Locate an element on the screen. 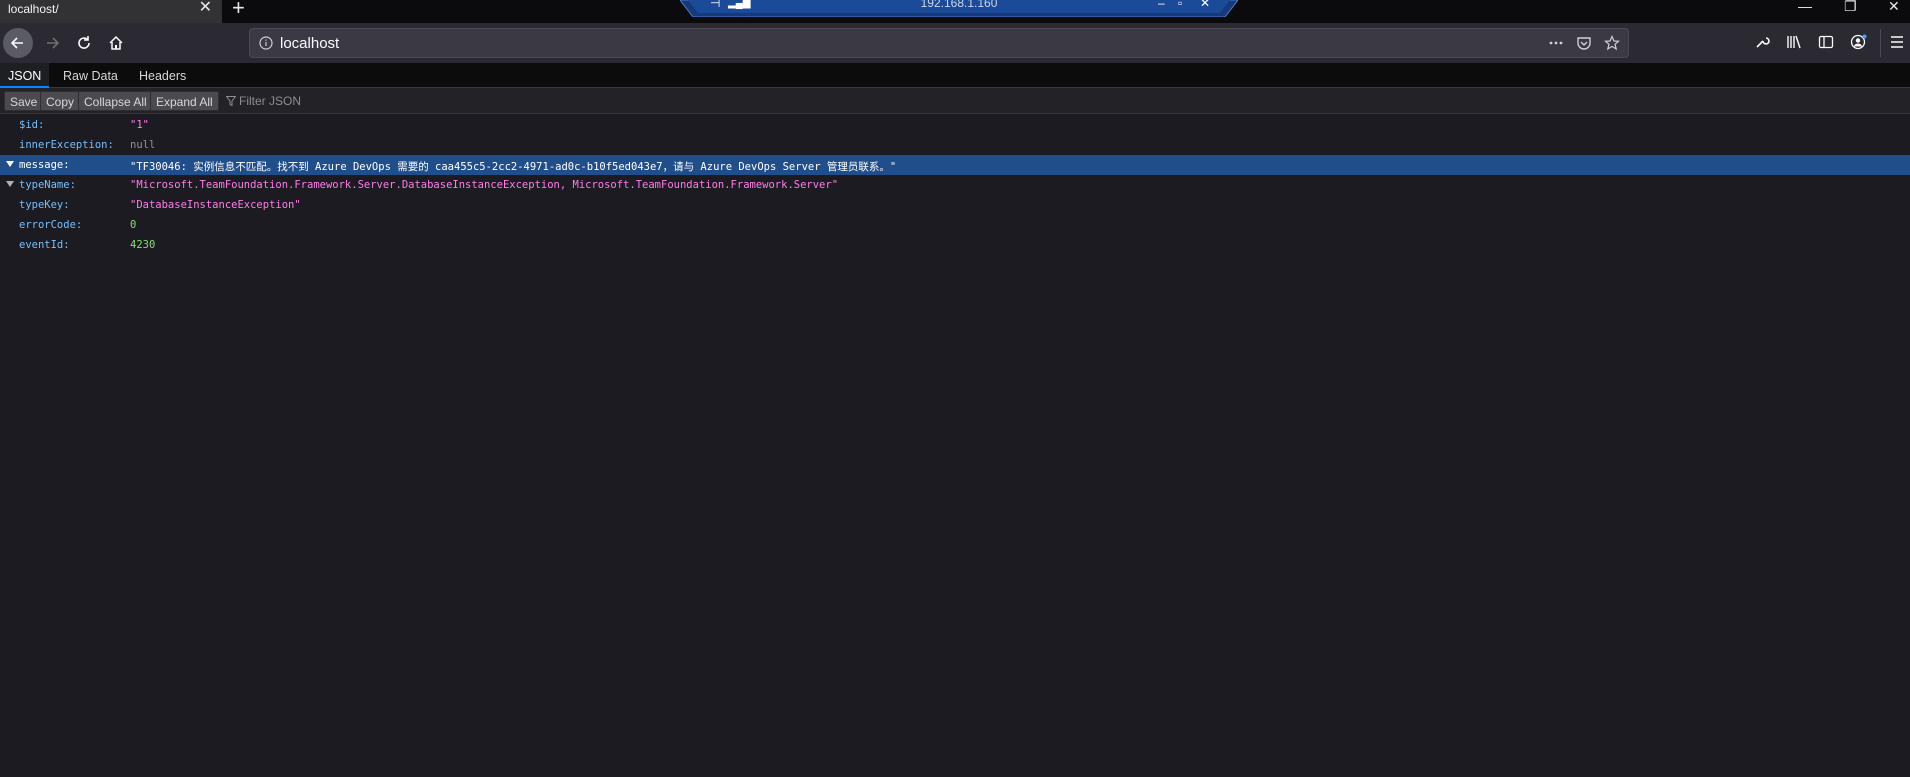 The image size is (1910, 777). remote-desktop-banner: ⊣ ▂▄▆ 192.168.1.160 – ▫ ✕ is located at coordinates (959, 8).